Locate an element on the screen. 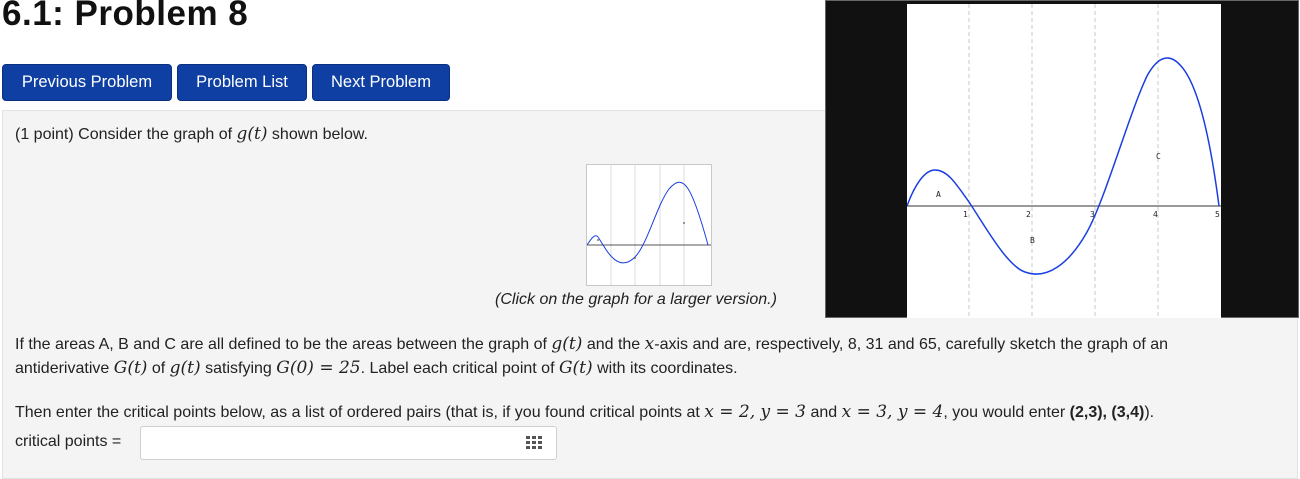 This screenshot has width=1300, height=479. p2-G: G(t) is located at coordinates (130, 368).